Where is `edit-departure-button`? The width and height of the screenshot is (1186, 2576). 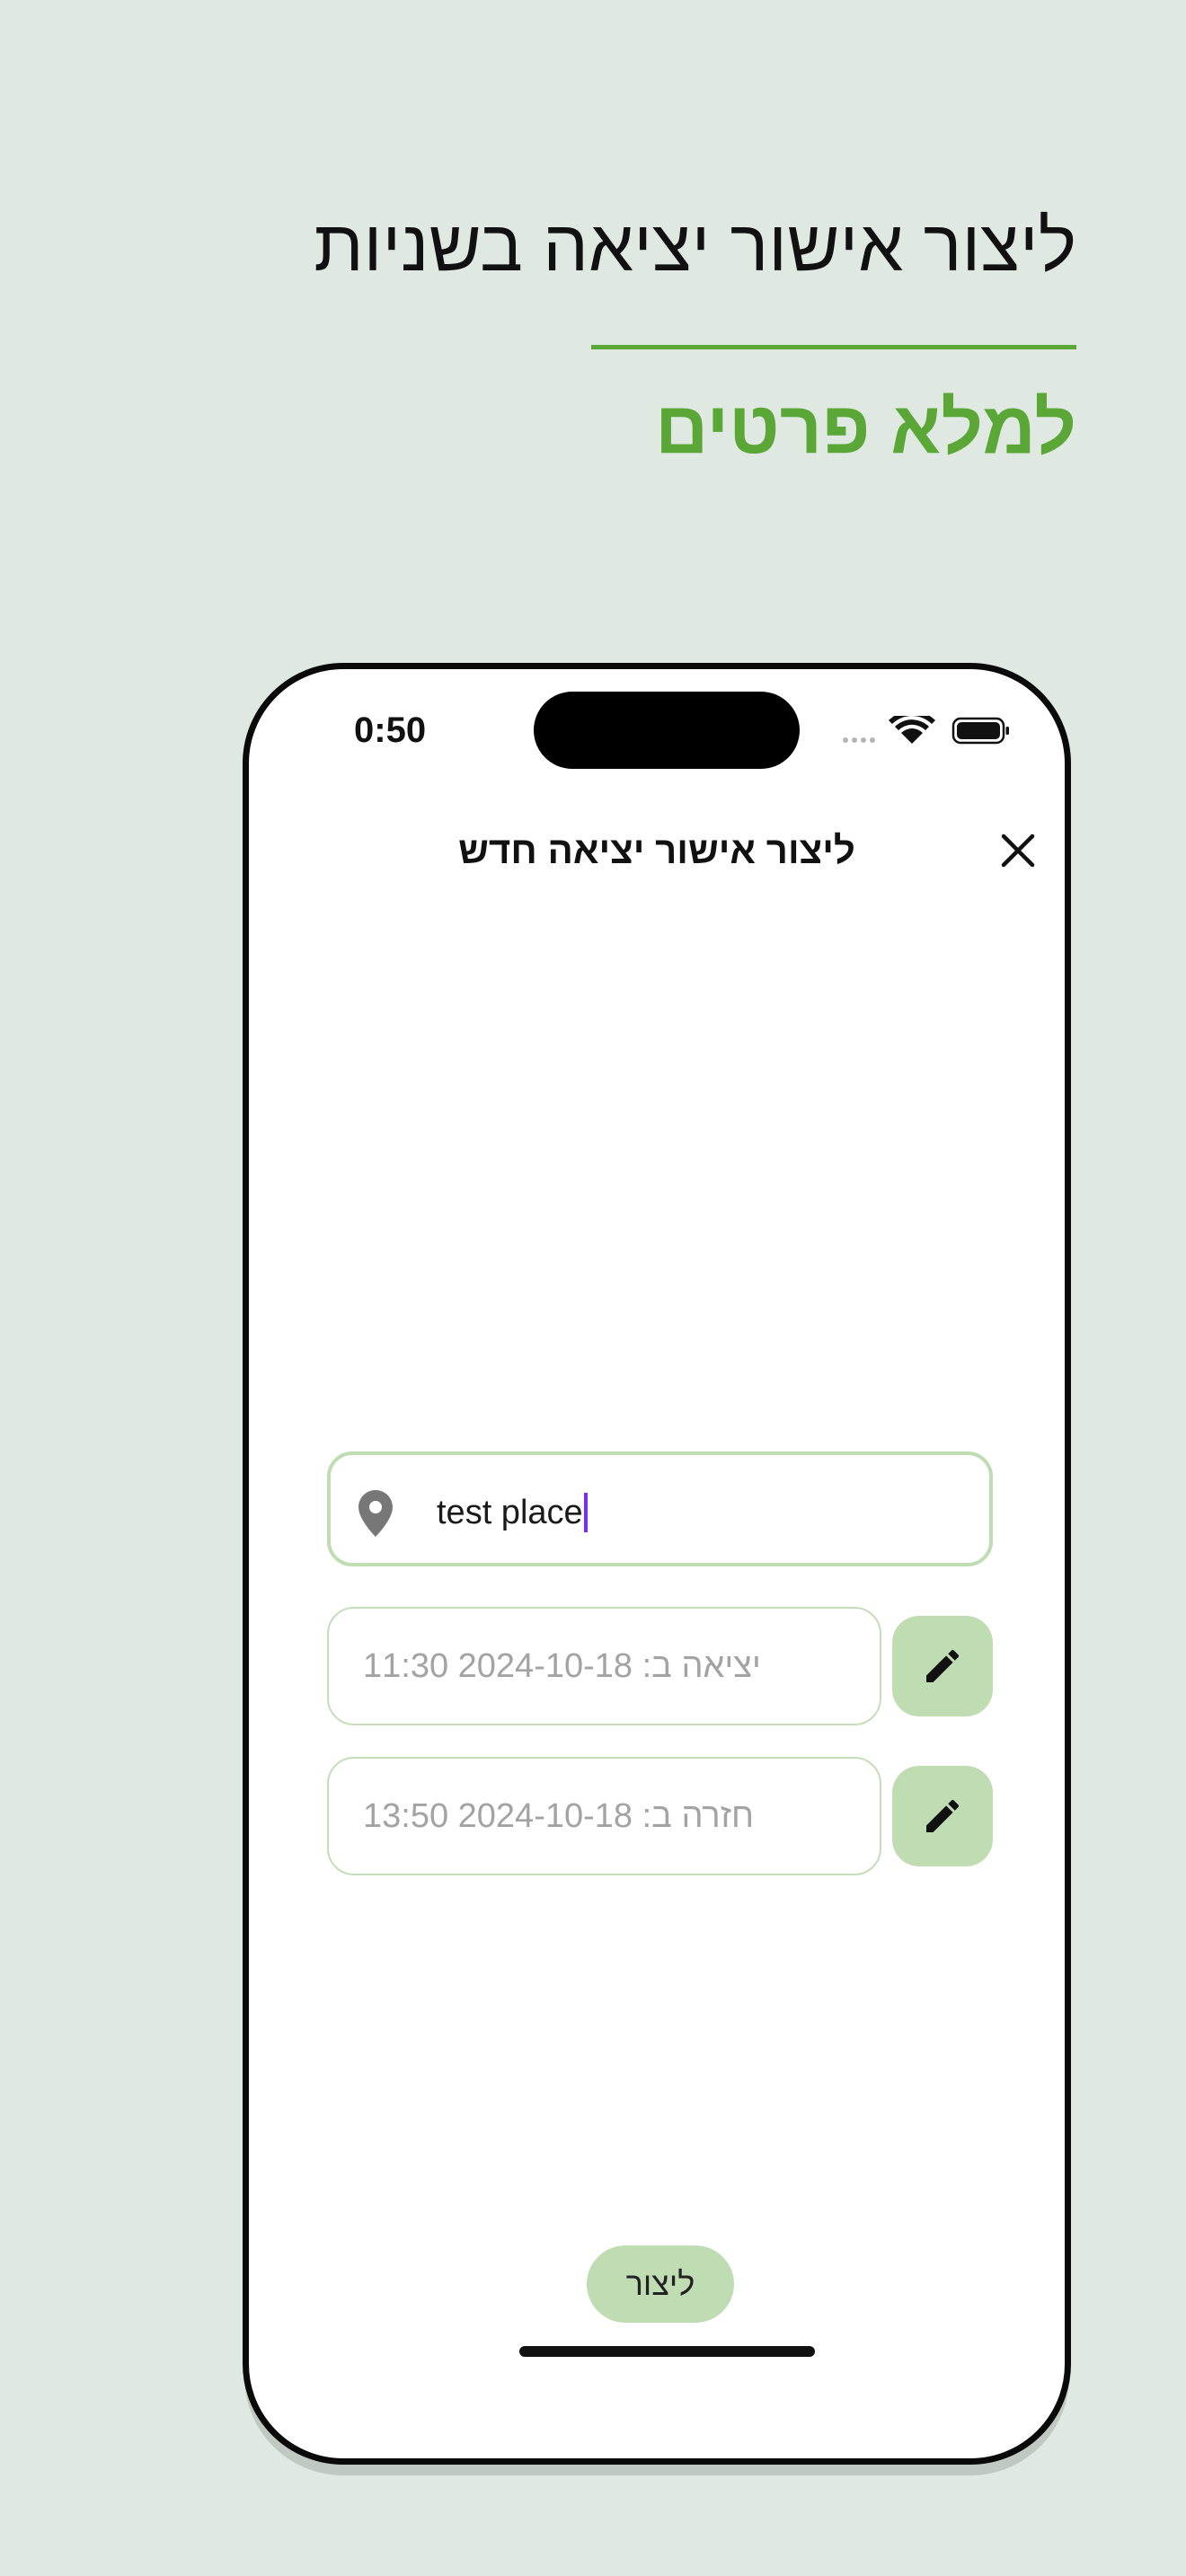
edit-departure-button is located at coordinates (942, 1666).